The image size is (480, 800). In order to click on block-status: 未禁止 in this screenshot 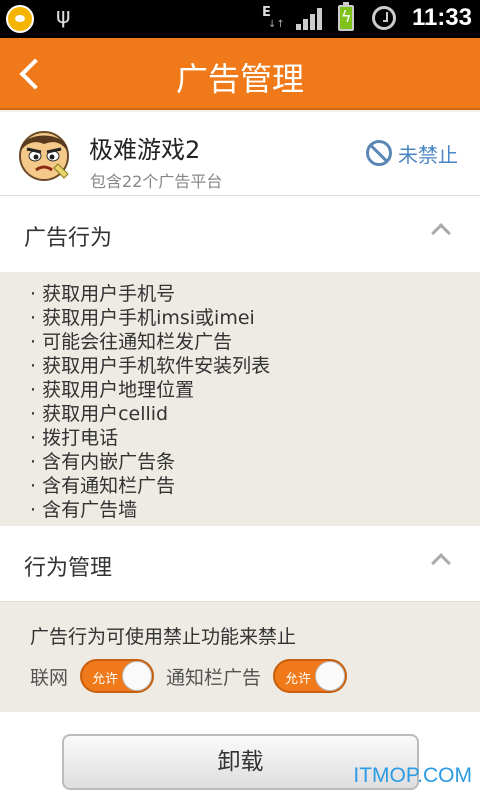, I will do `click(412, 153)`.